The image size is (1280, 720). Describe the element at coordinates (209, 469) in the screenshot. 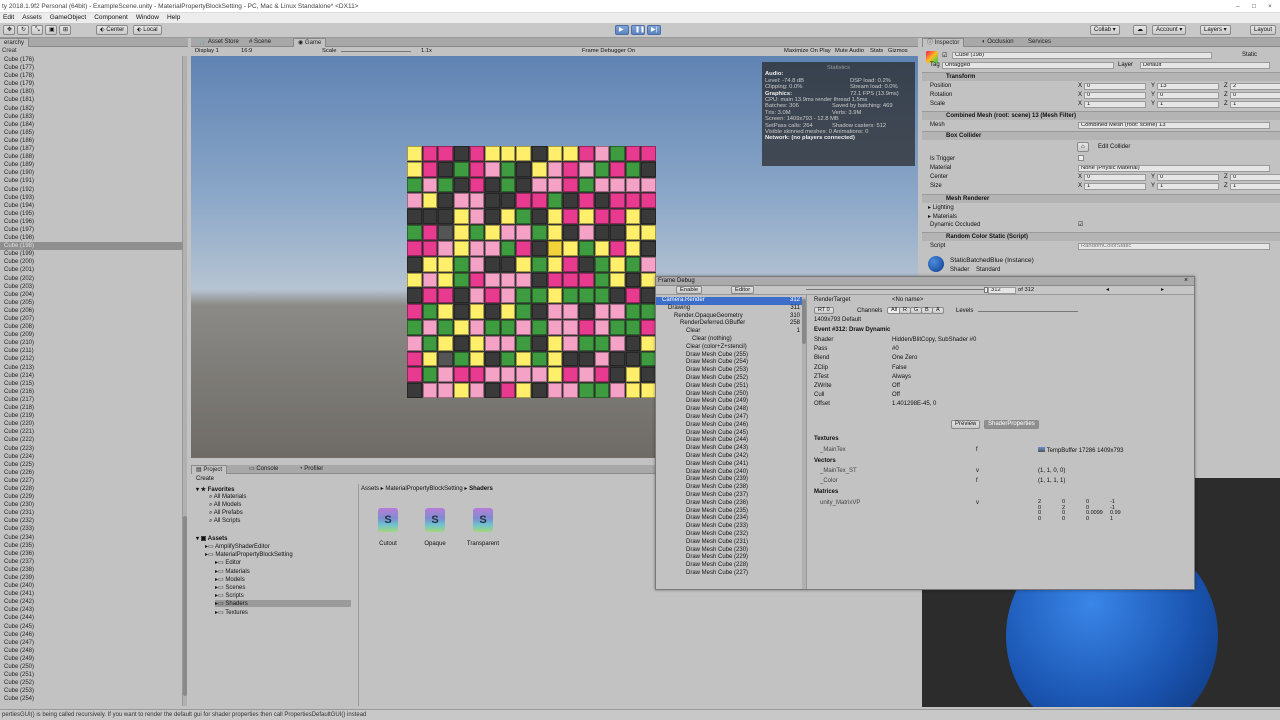

I see `tab-project: ▤ Project` at that location.